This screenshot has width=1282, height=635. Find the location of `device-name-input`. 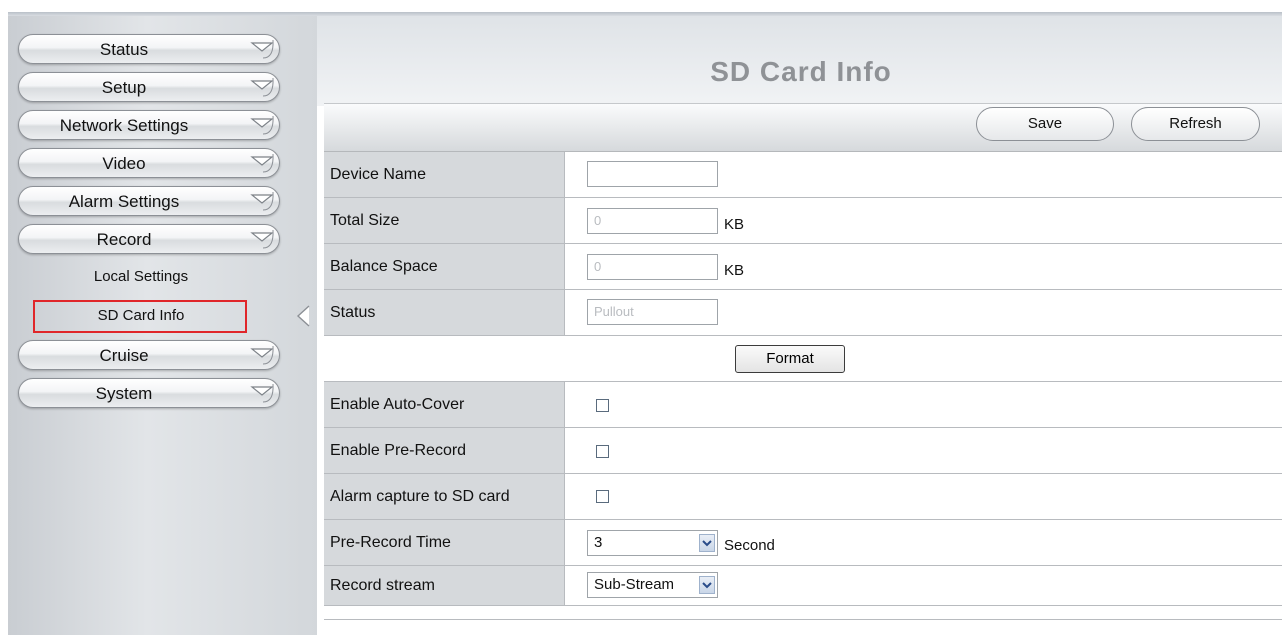

device-name-input is located at coordinates (652, 174).